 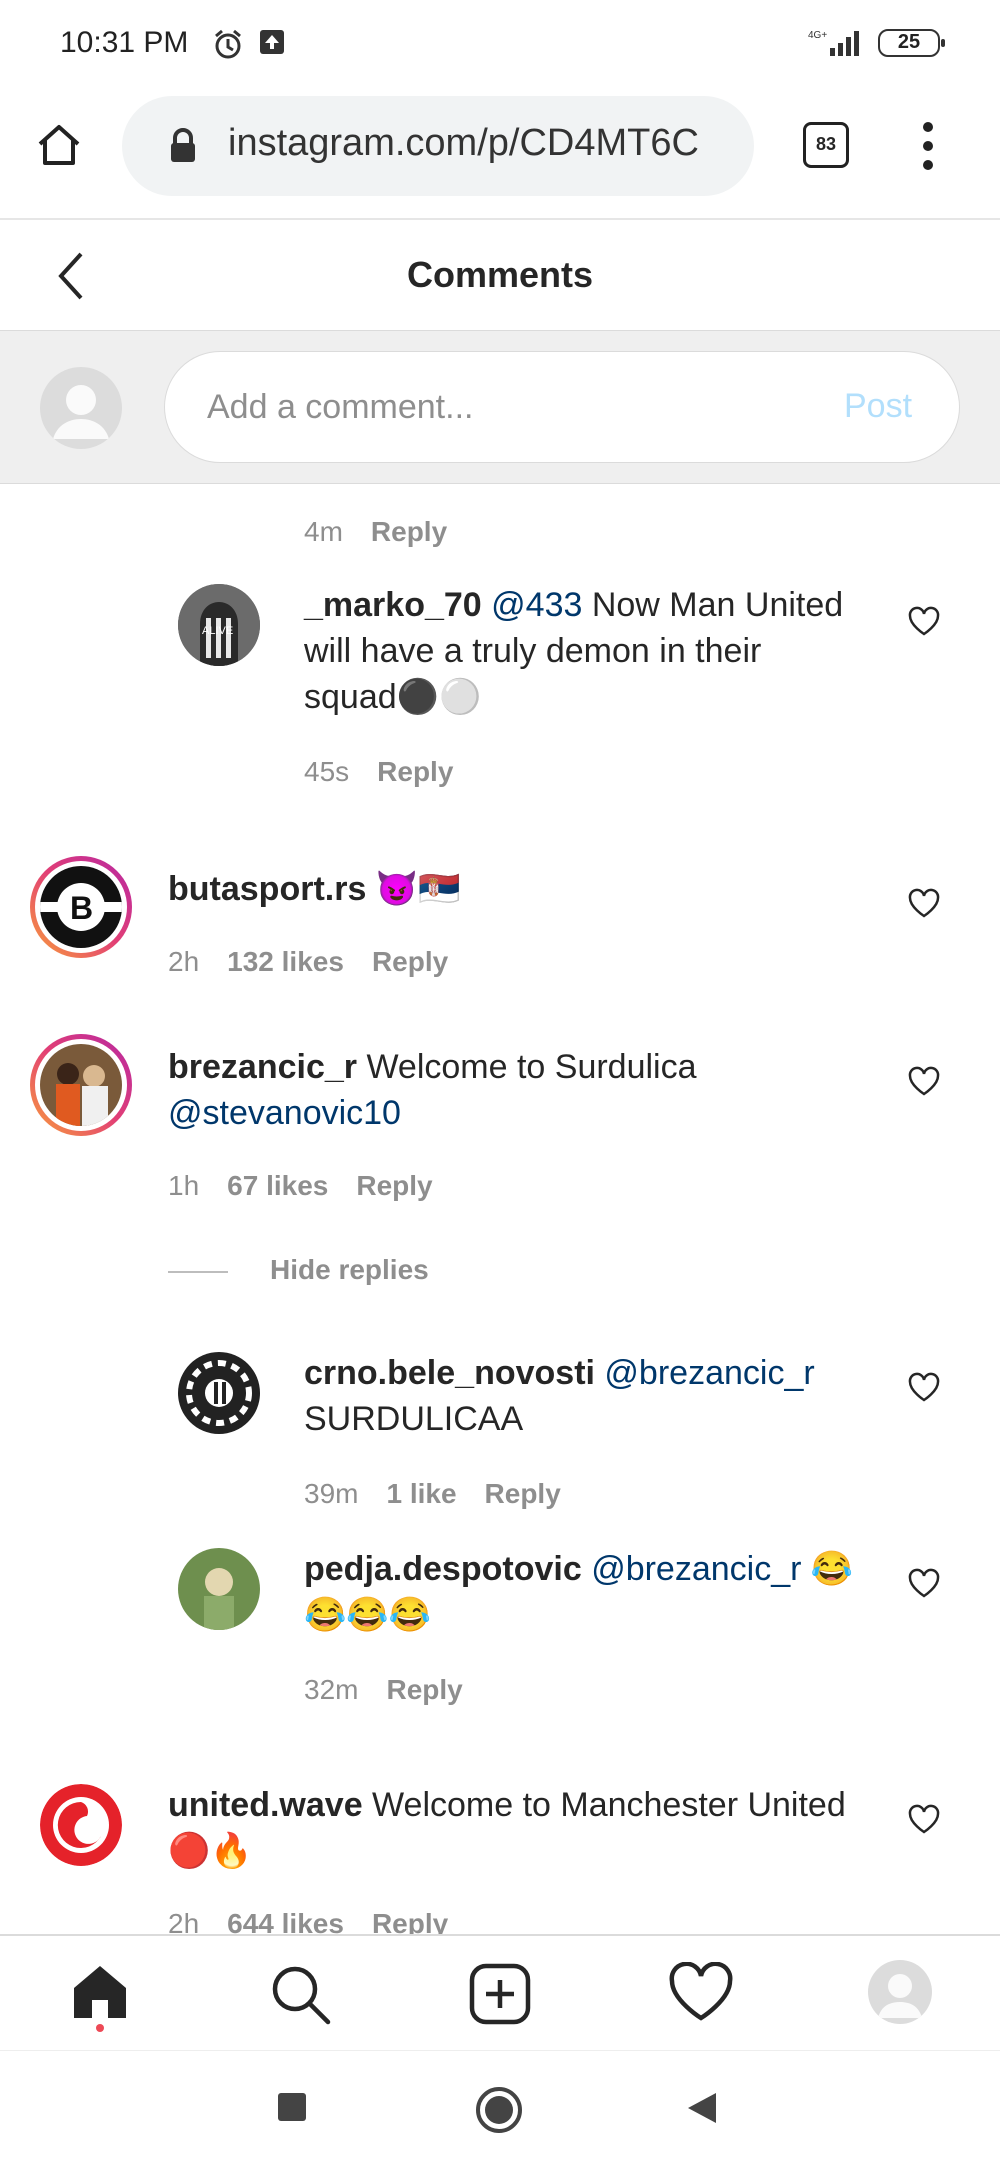 I want to click on emoji: ⚫⚪, so click(x=439, y=697).